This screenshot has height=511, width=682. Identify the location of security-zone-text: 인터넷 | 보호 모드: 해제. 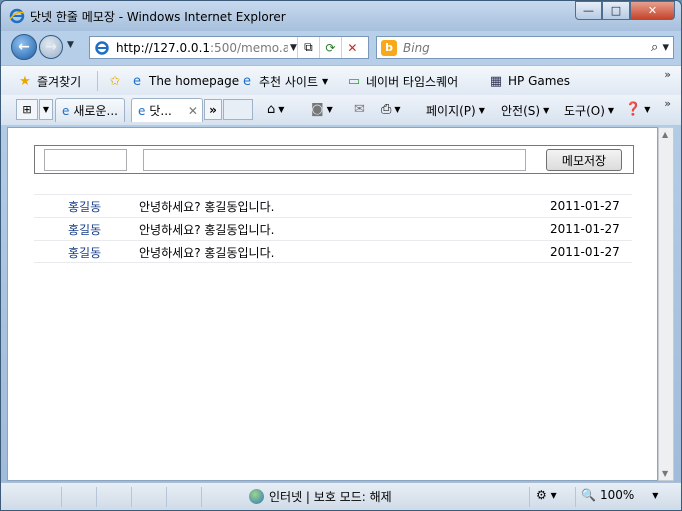
(330, 497).